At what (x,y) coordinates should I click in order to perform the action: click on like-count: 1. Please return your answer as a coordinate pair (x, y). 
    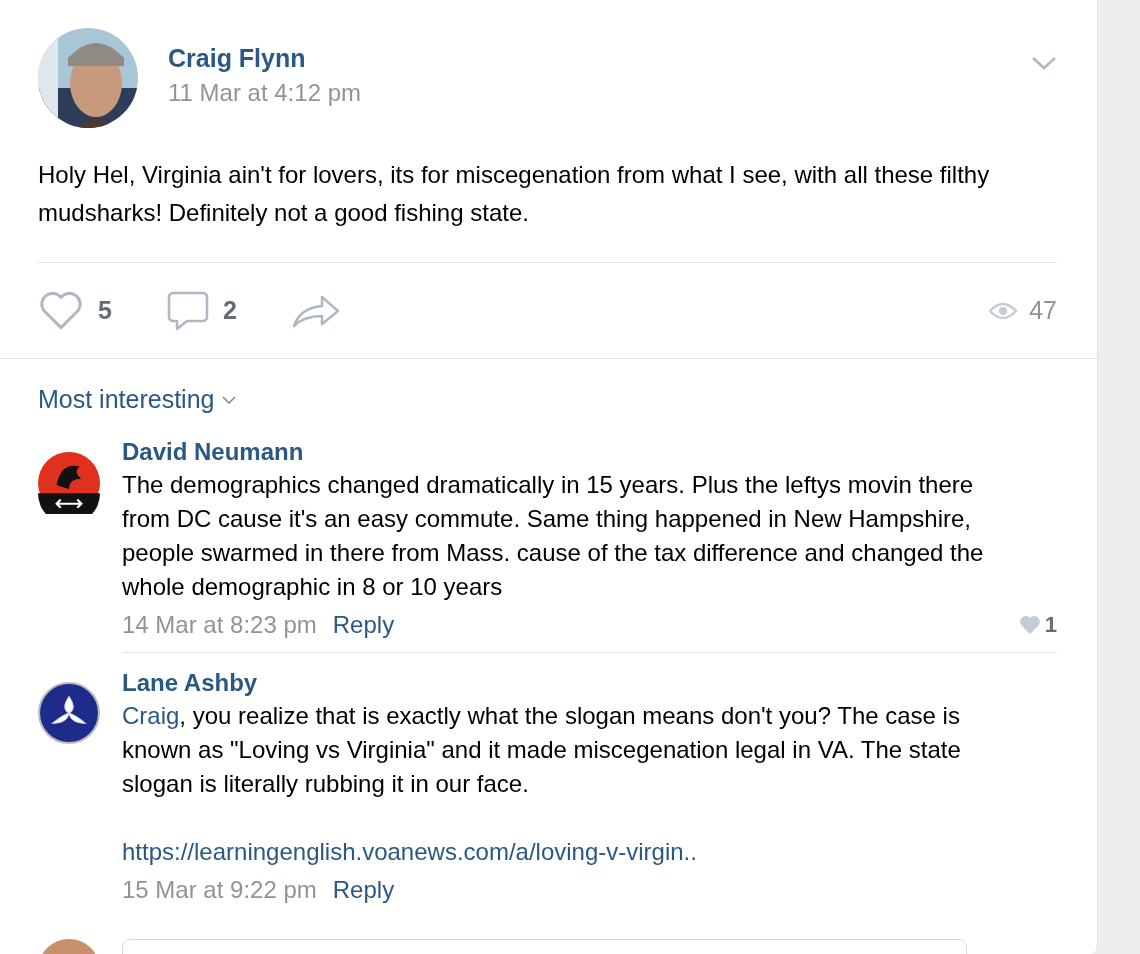
    Looking at the image, I should click on (1050, 625).